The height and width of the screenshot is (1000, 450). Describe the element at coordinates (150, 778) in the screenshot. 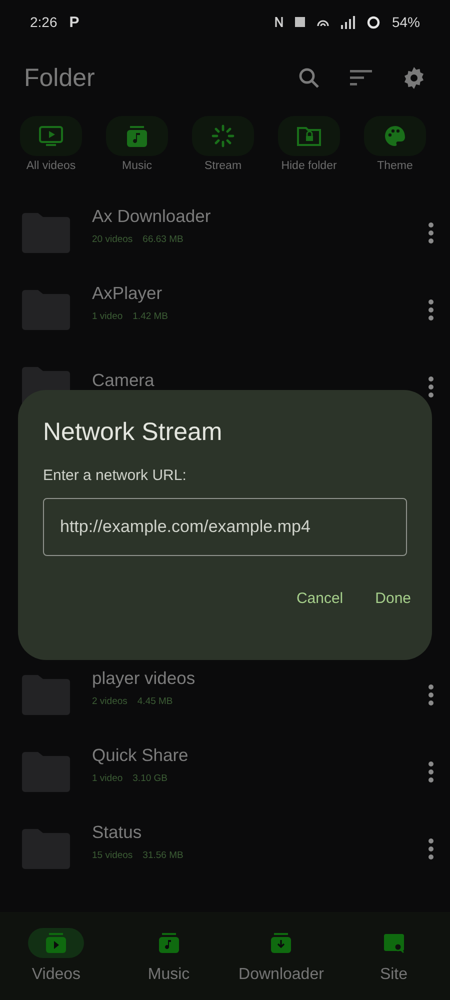

I see `folder-size: 3.10 GB` at that location.